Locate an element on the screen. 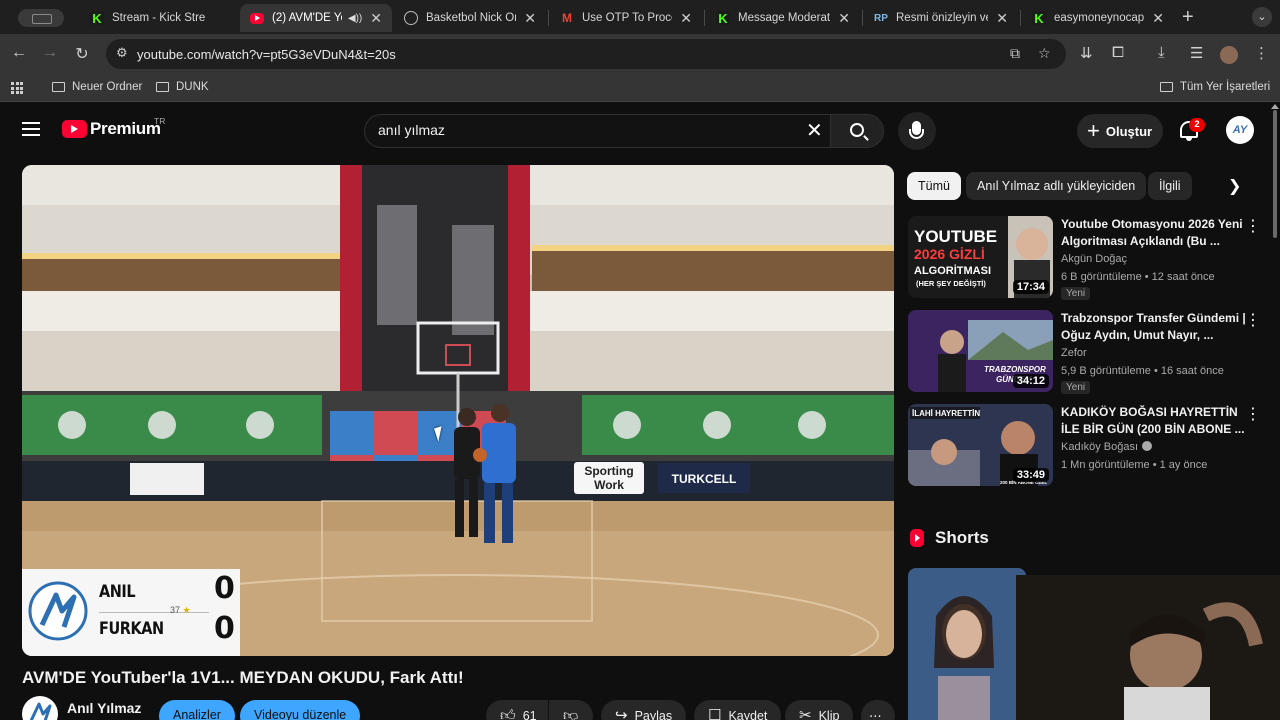  voice-search-button is located at coordinates (917, 131).